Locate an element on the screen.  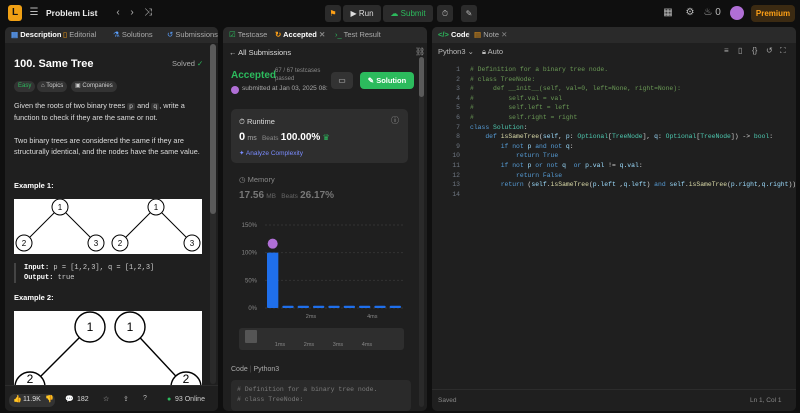
run-button: ▶ Run is located at coordinates (362, 13).